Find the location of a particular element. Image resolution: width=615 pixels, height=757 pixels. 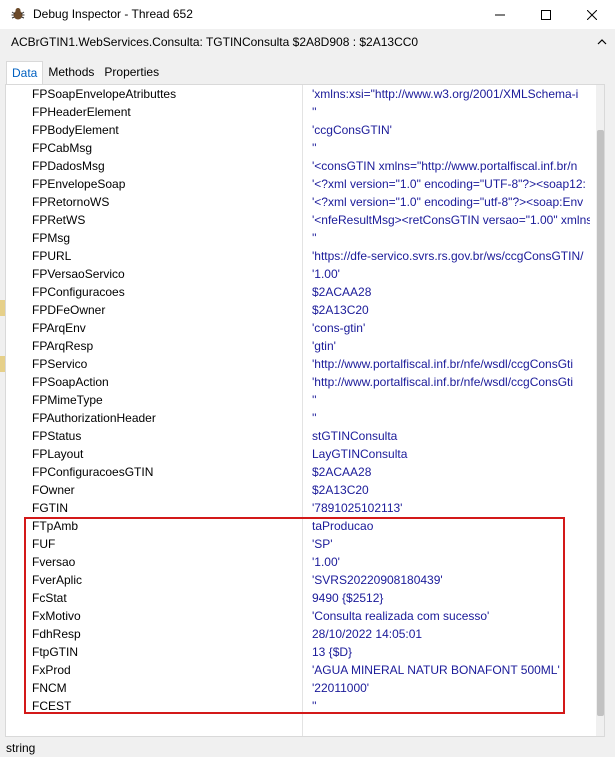

field-row: FNCM '22011000' is located at coordinates (298, 688).